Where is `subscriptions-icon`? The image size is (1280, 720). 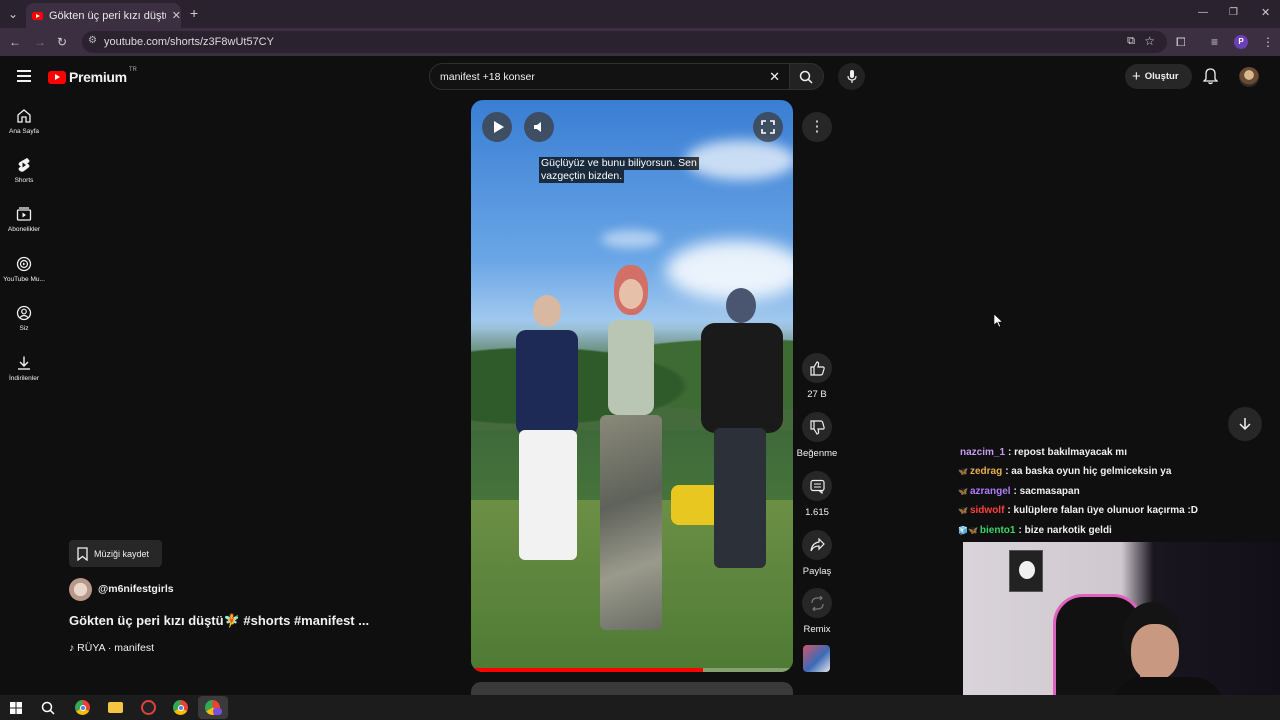
subscriptions-icon is located at coordinates (24, 214).